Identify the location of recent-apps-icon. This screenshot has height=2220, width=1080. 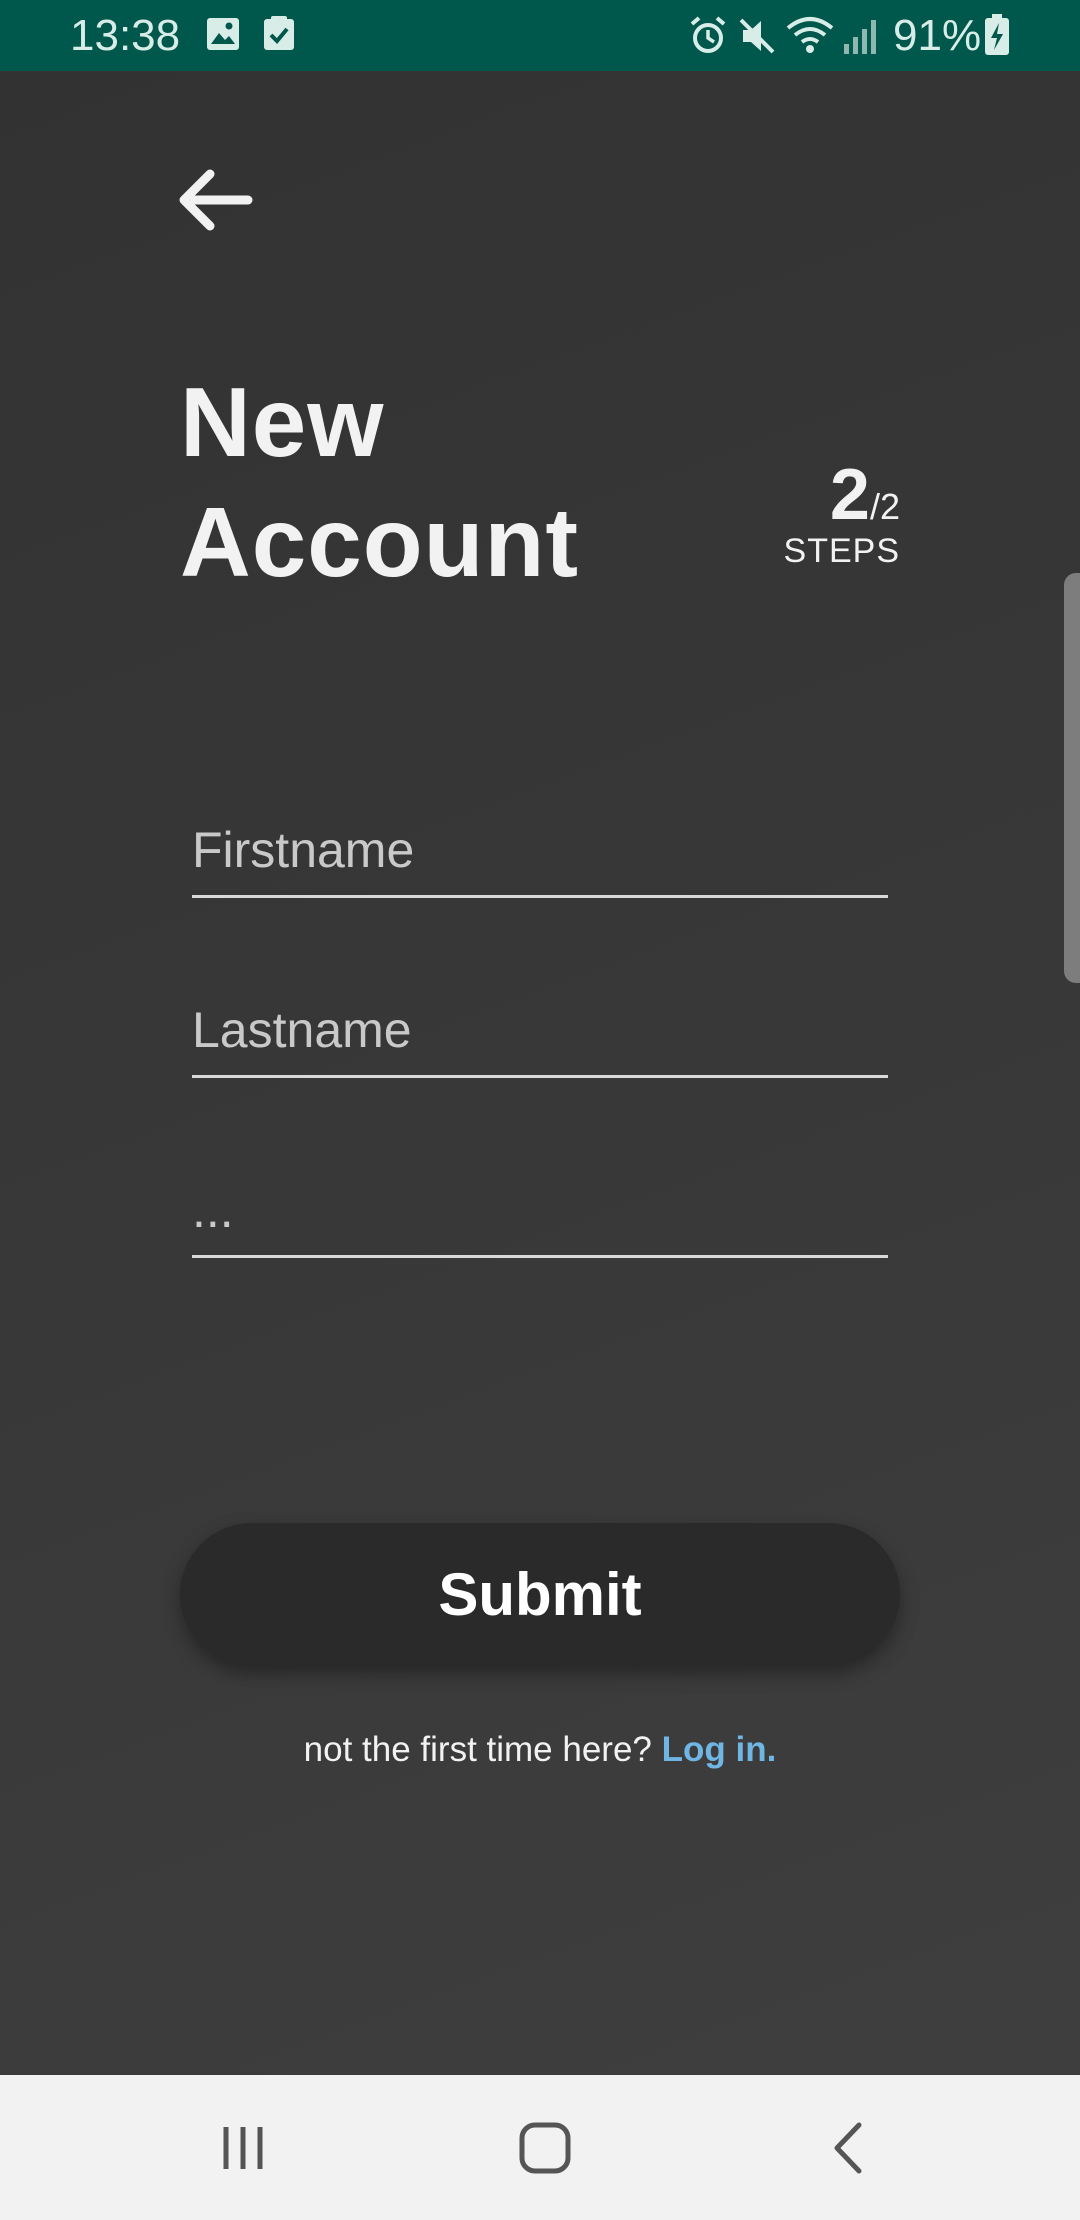
(243, 2148).